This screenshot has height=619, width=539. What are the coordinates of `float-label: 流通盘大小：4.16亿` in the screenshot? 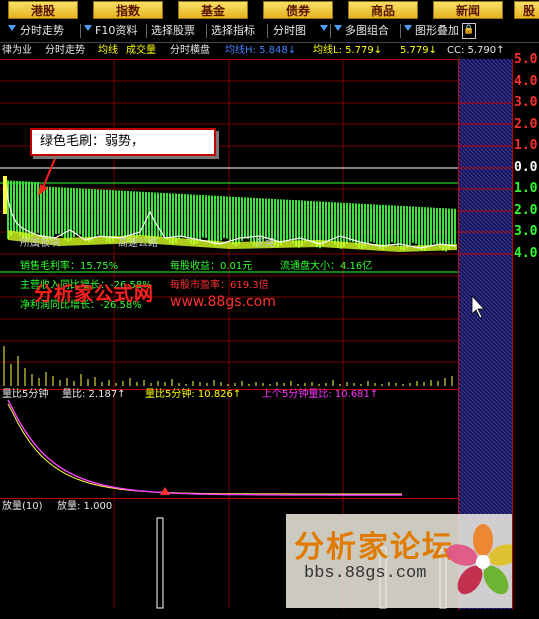 It's located at (326, 266).